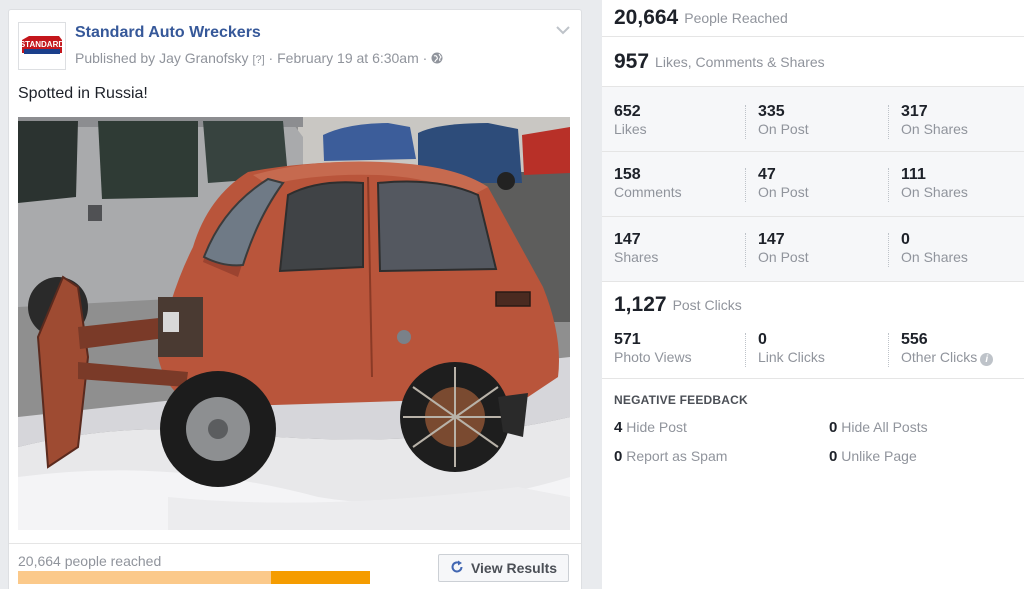  Describe the element at coordinates (457, 568) in the screenshot. I see `refresh-icon` at that location.